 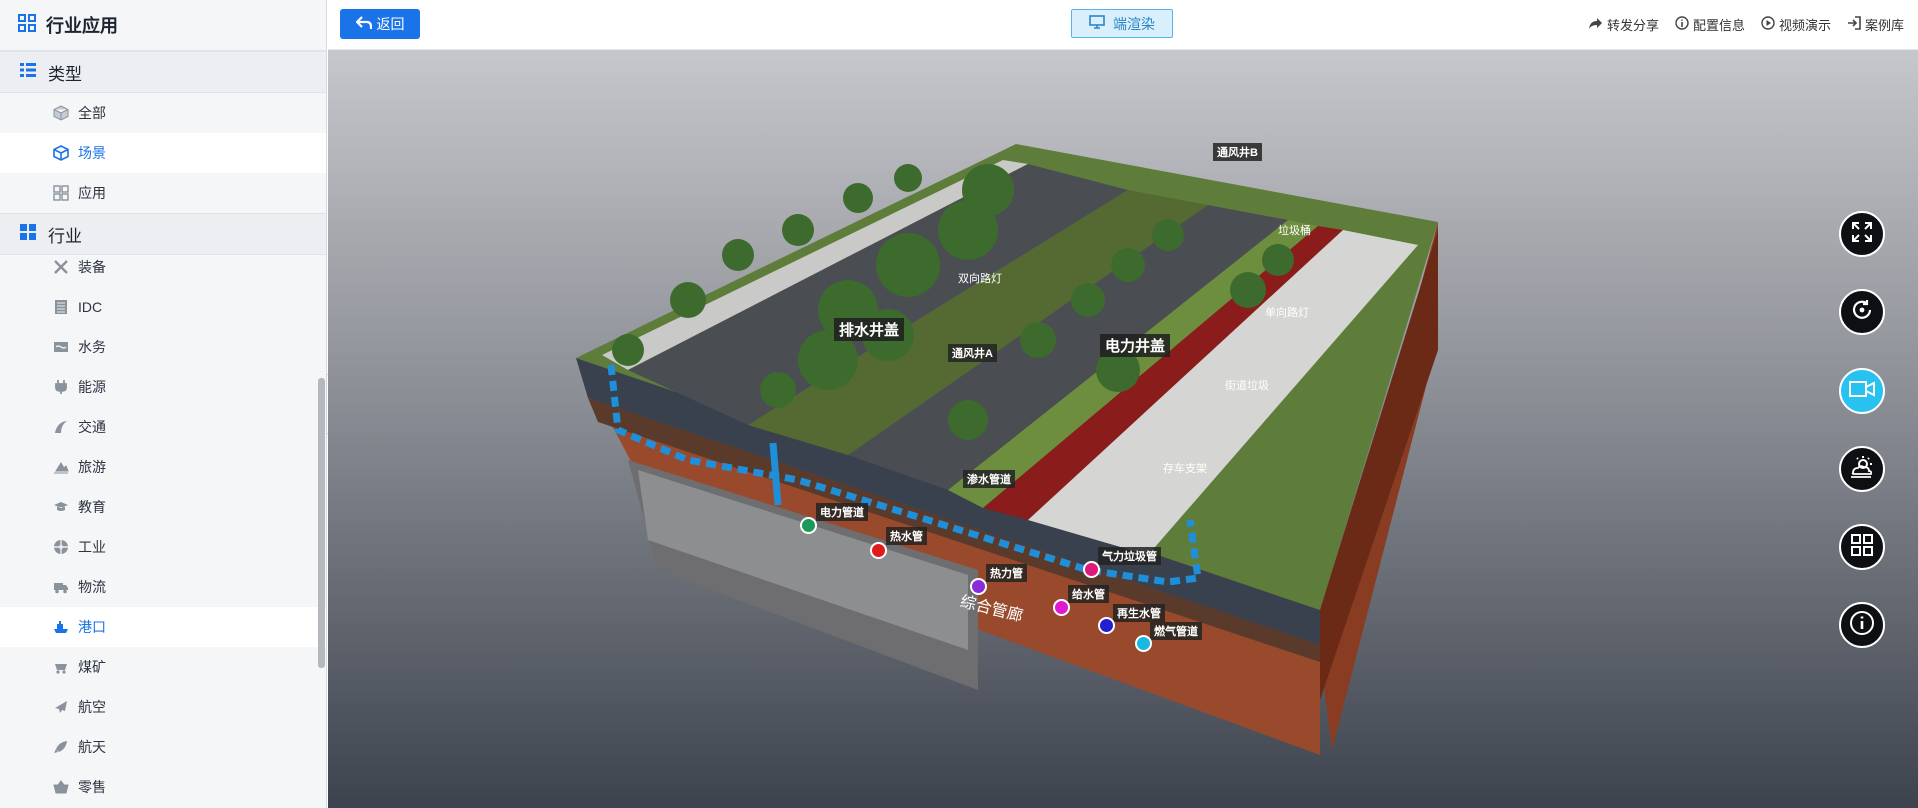 What do you see at coordinates (808, 525) in the screenshot?
I see `pin-power-pipe` at bounding box center [808, 525].